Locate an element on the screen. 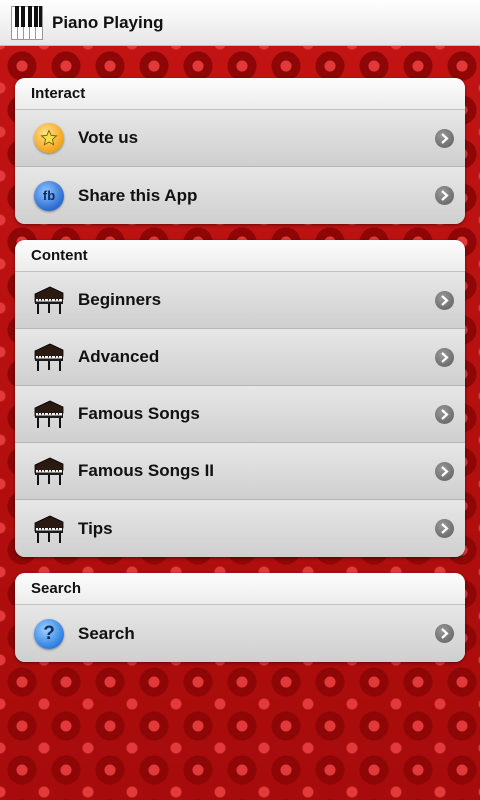  piano-keys-icon is located at coordinates (27, 23).